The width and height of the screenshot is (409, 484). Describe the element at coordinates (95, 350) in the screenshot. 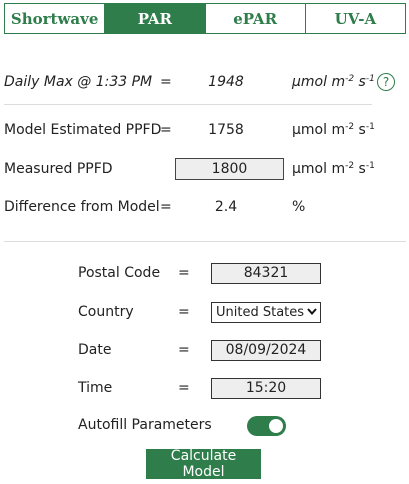

I see `date-label: Date` at that location.